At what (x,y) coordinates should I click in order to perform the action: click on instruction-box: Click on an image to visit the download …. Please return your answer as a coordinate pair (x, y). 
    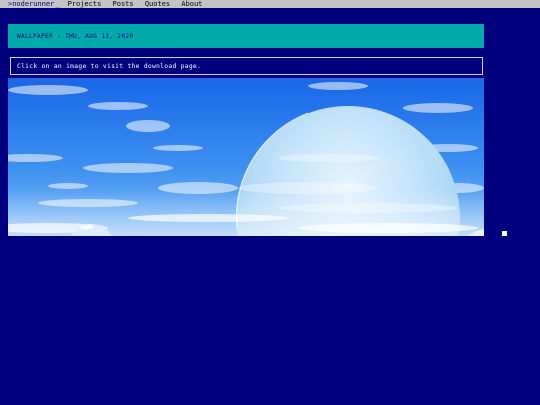
    Looking at the image, I should click on (246, 66).